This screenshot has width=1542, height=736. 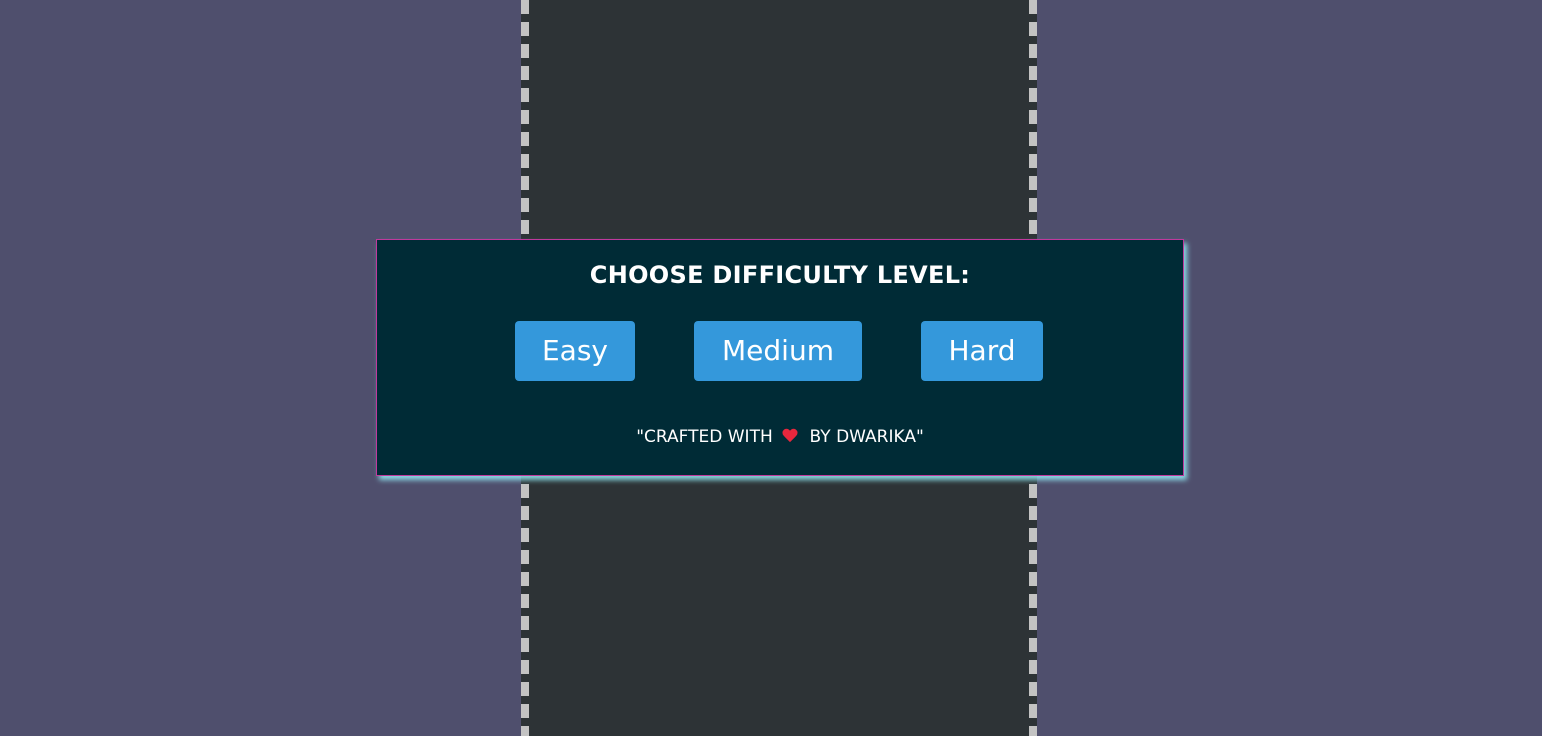 I want to click on easy-button: Easy, so click(x=575, y=351).